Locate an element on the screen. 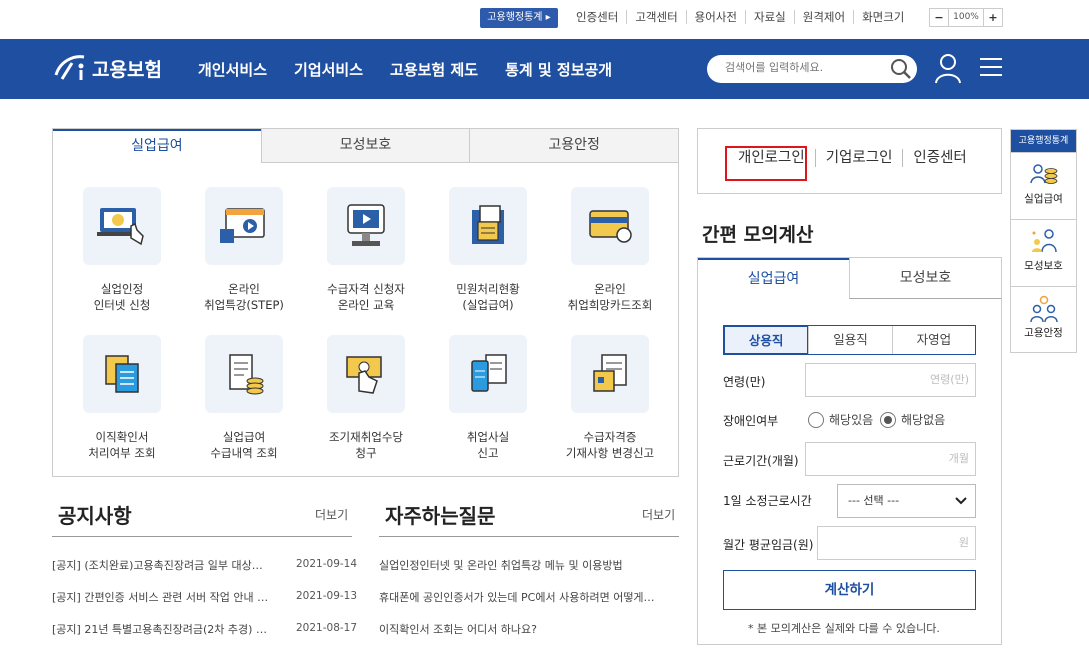 The height and width of the screenshot is (654, 1089). quick-menu-header: 고용행정통계 is located at coordinates (1043, 141).